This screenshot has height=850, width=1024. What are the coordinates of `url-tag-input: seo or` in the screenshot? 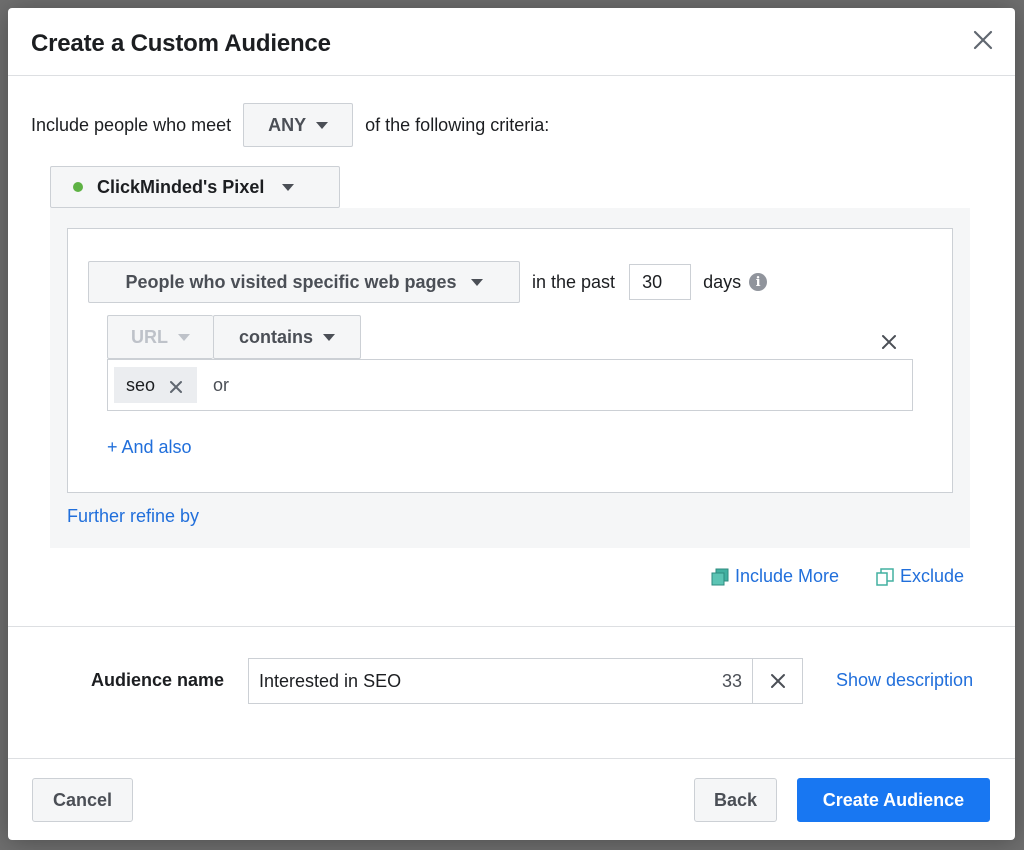 It's located at (510, 385).